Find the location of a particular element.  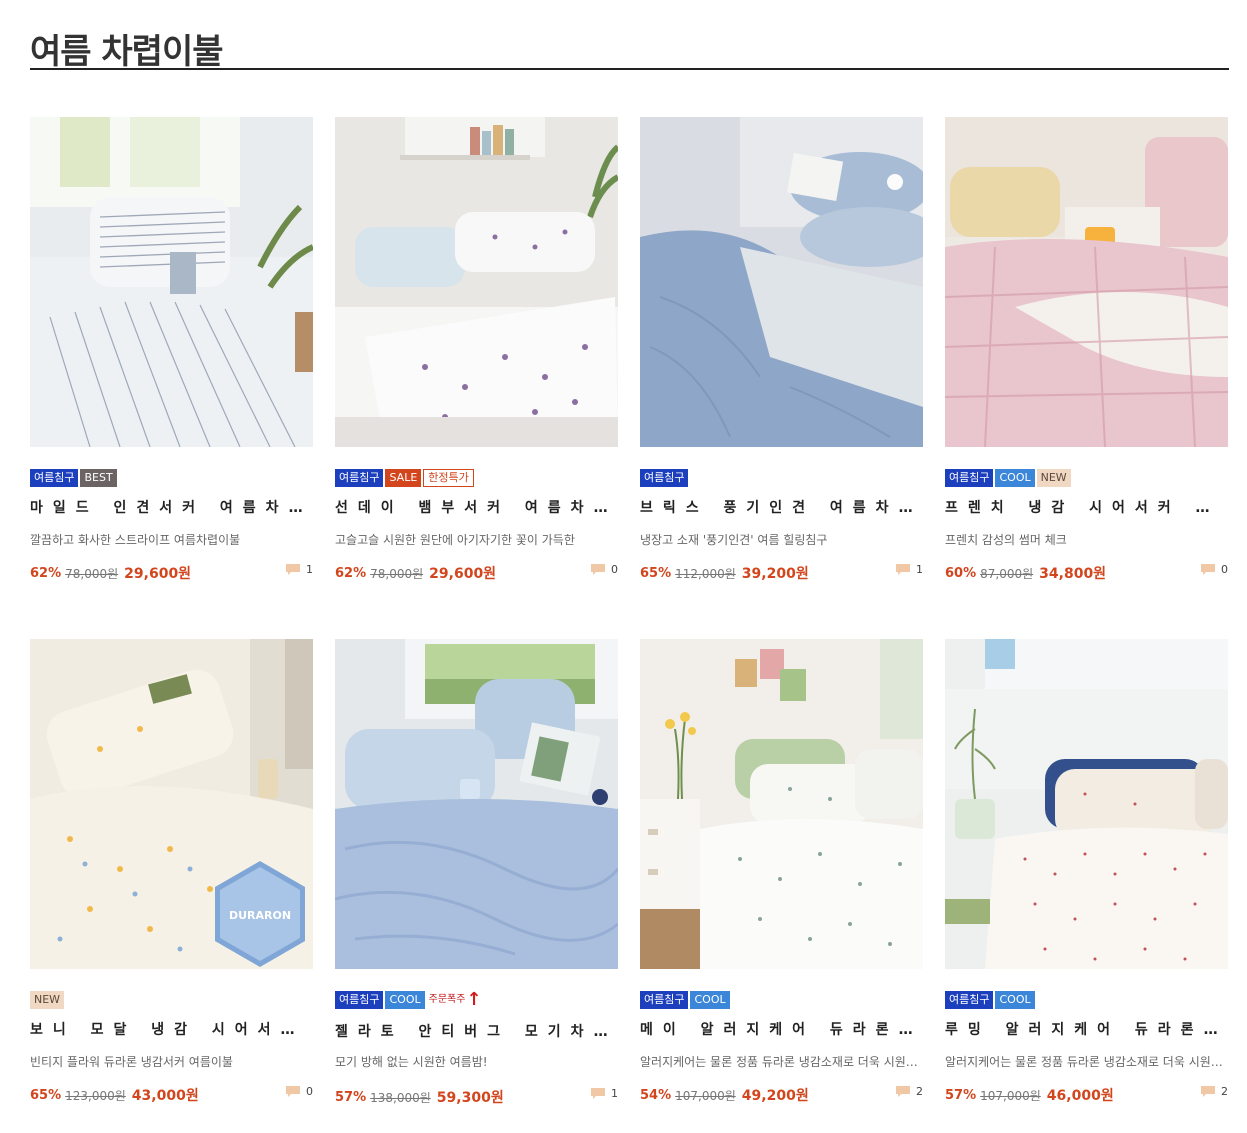

sale-price: 34,800원 is located at coordinates (1073, 574).